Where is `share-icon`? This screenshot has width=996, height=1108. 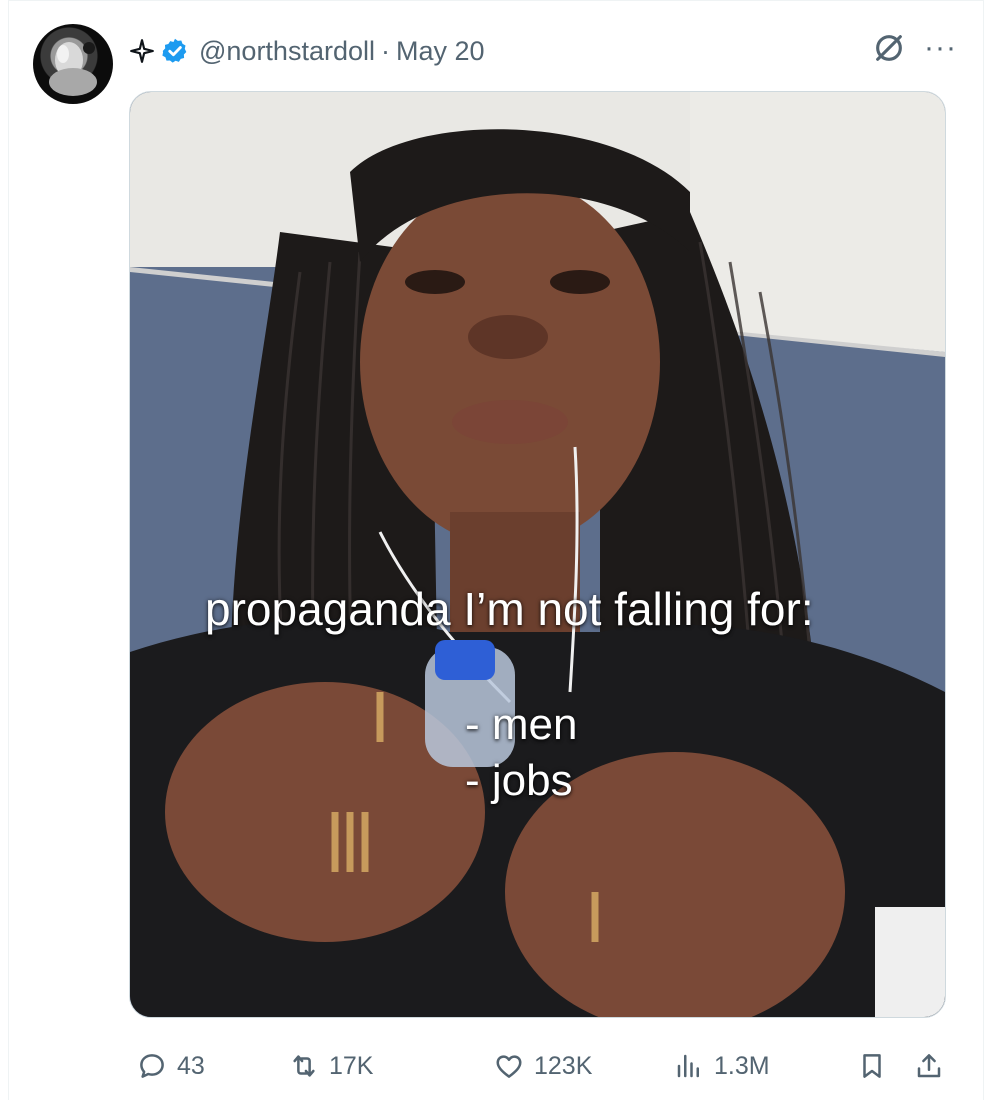 share-icon is located at coordinates (929, 1066).